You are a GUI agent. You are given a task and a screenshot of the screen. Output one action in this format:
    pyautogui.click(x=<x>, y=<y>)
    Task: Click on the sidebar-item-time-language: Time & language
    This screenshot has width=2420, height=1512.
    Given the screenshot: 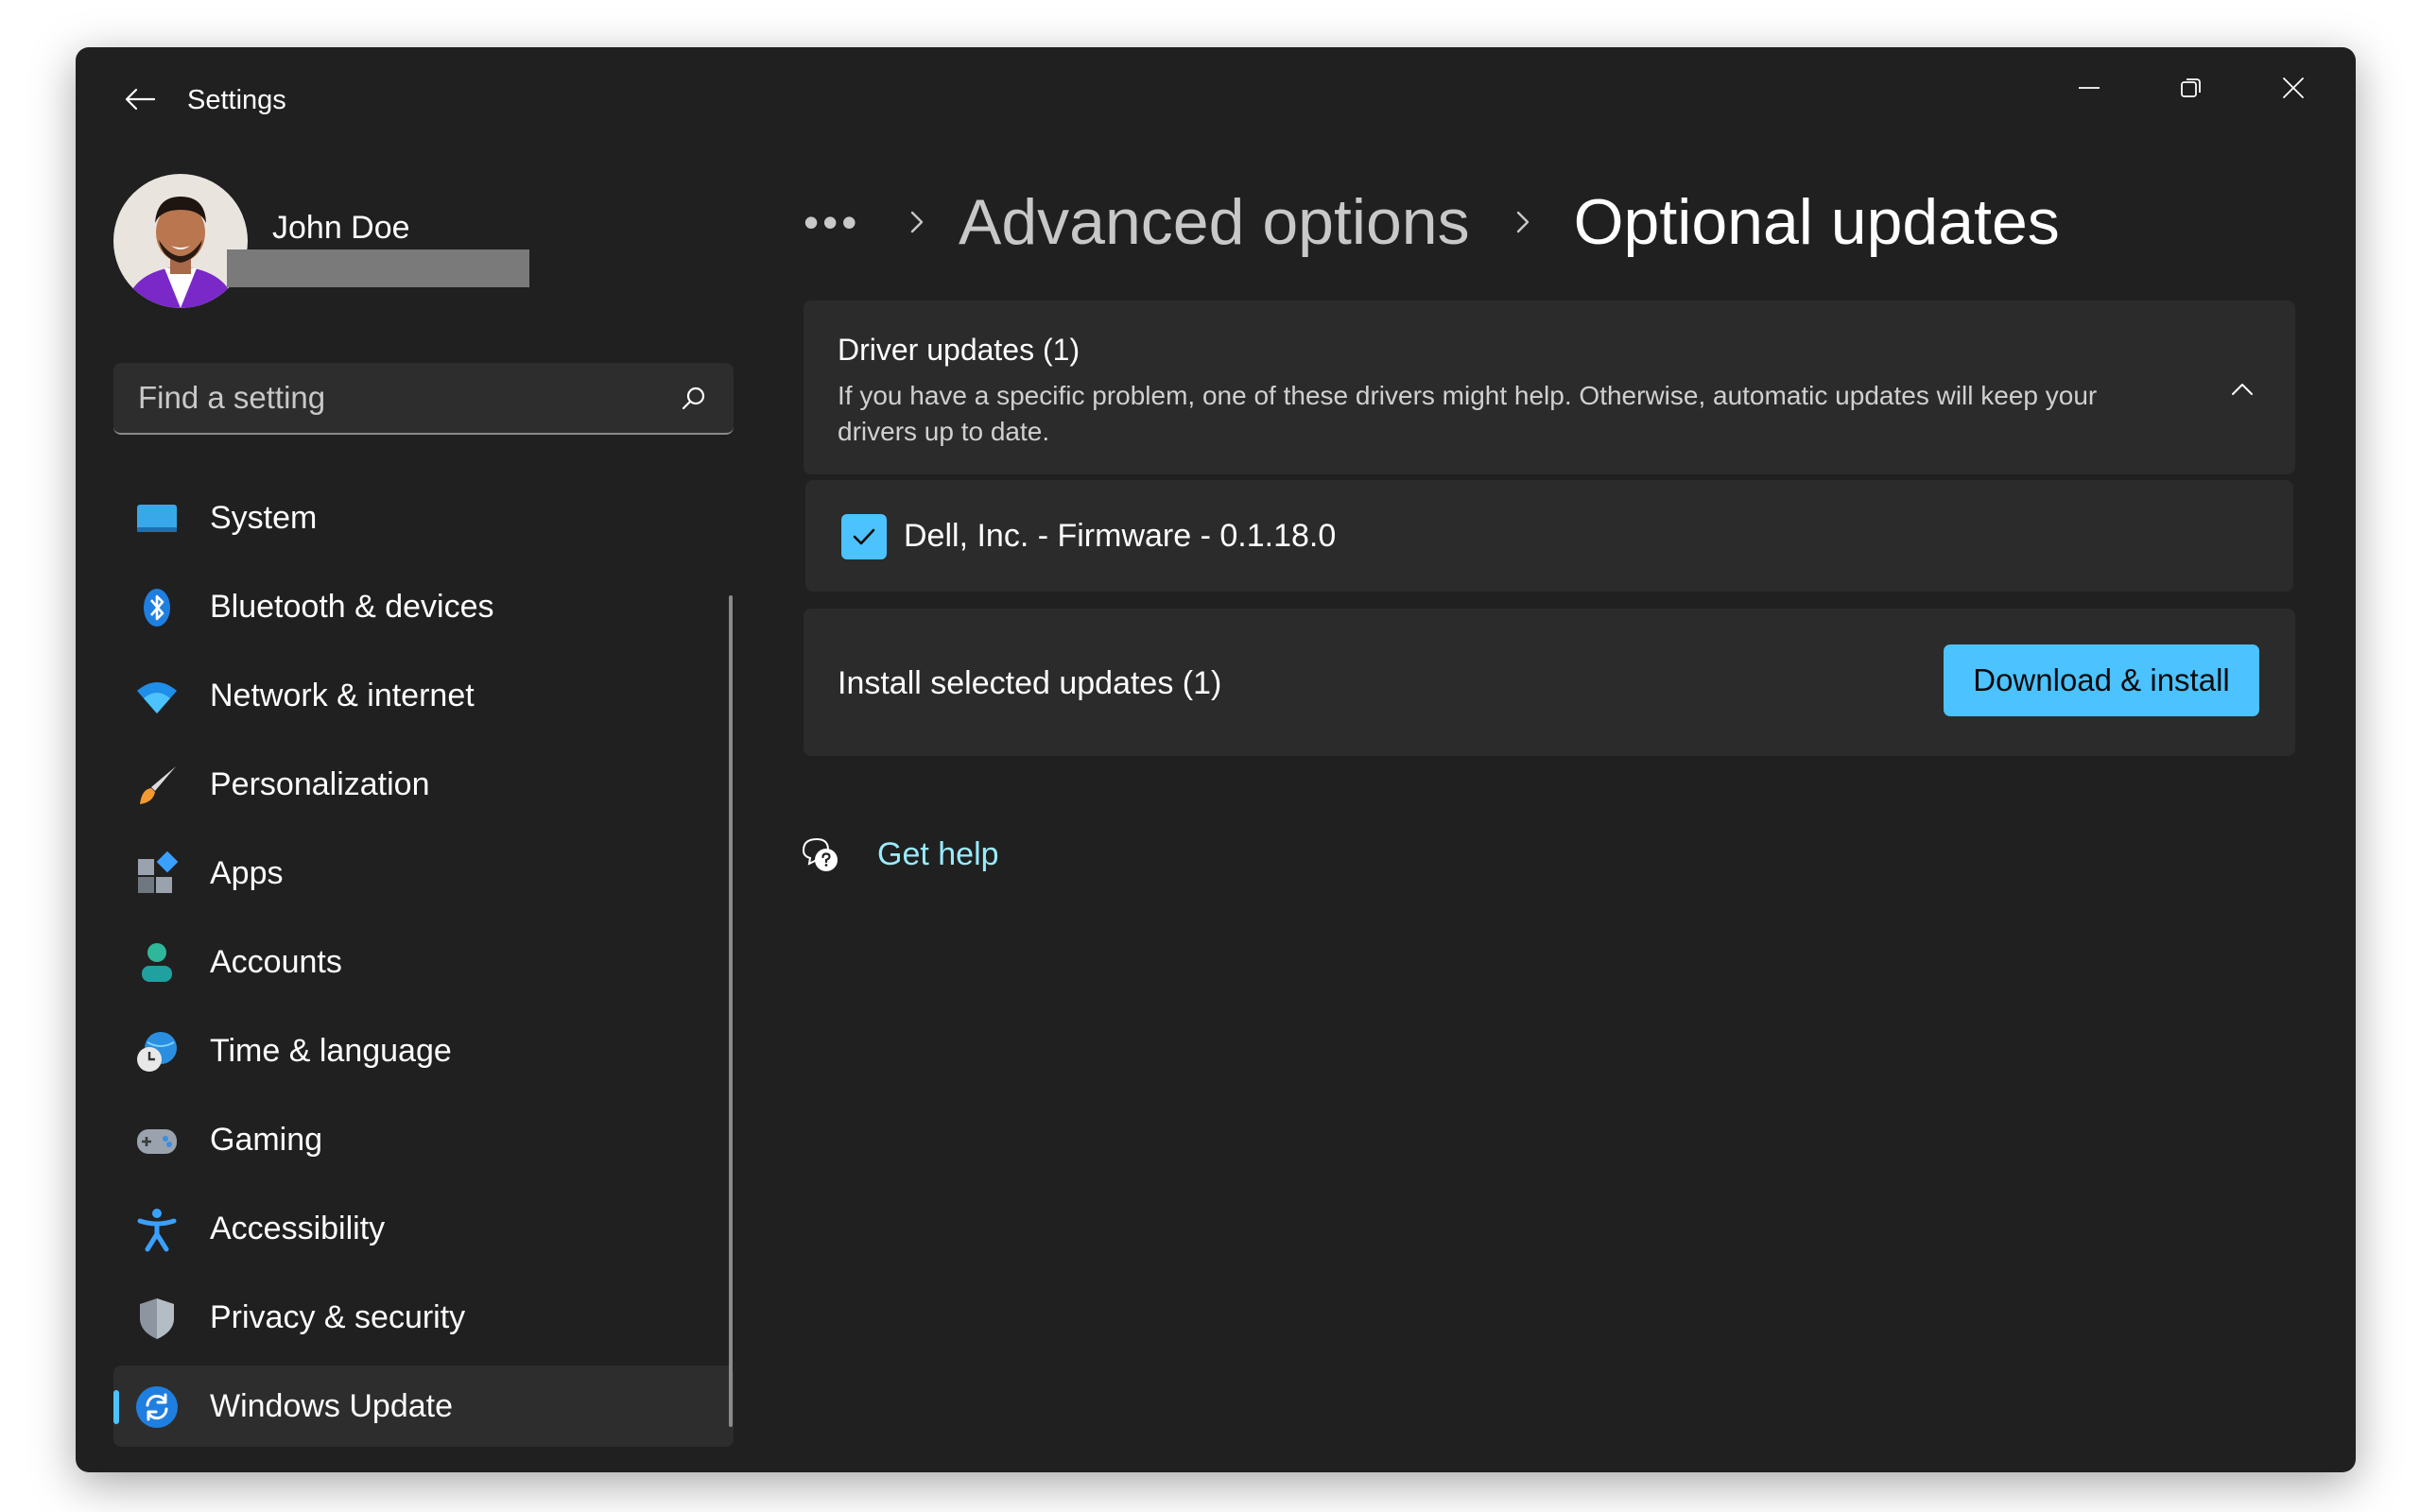 What is the action you would take?
    pyautogui.click(x=423, y=1050)
    